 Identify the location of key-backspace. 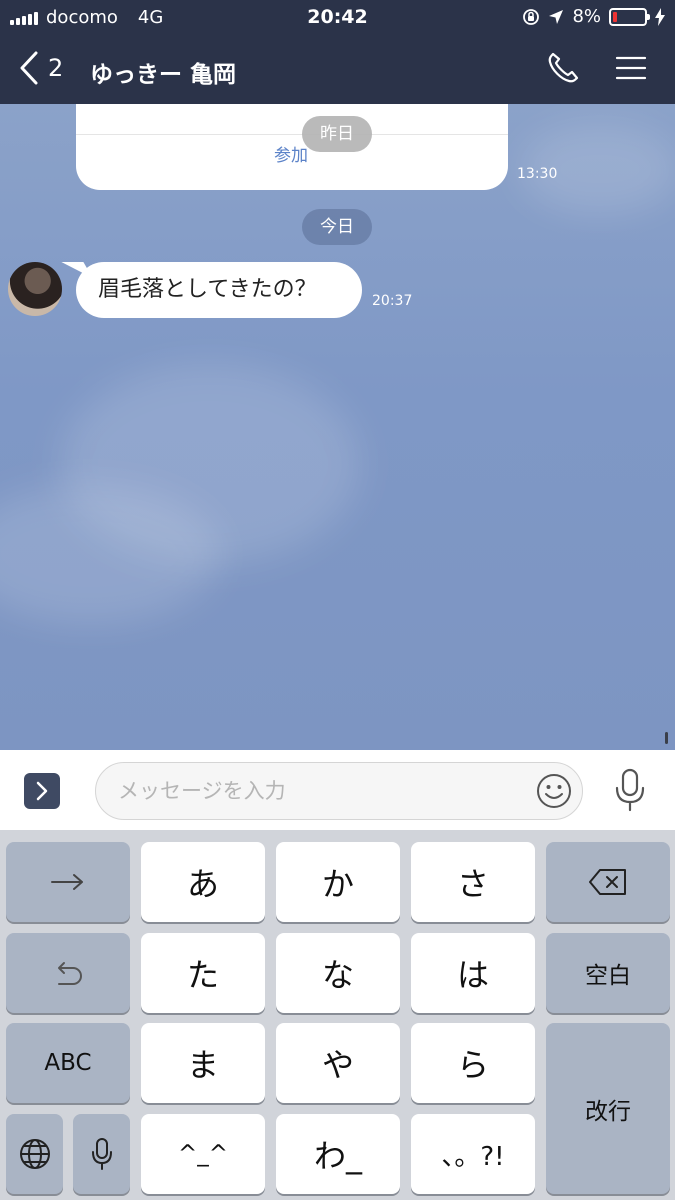
(608, 882).